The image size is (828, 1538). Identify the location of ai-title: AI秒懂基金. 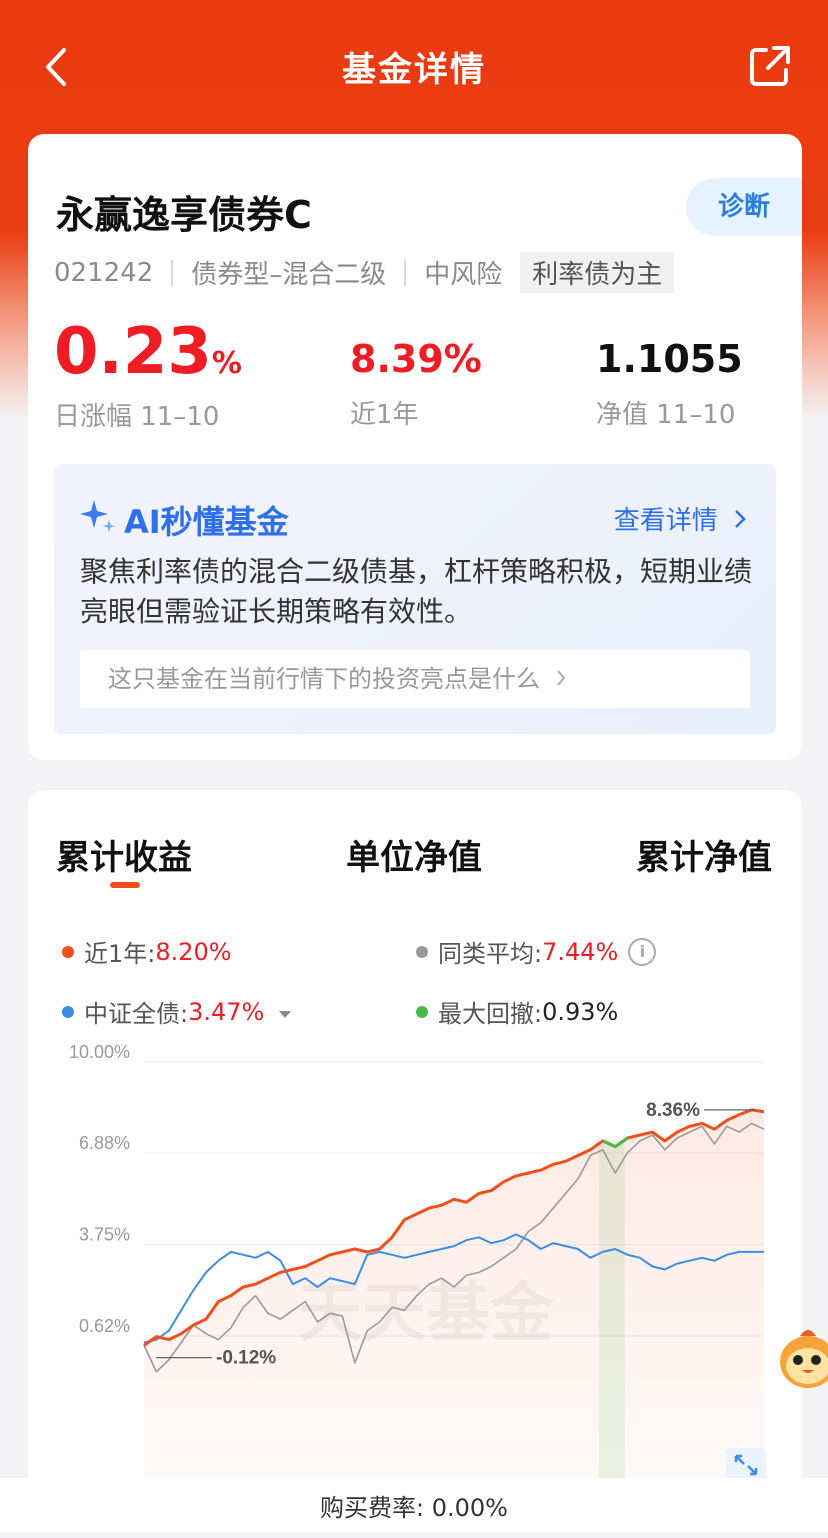
(183, 520).